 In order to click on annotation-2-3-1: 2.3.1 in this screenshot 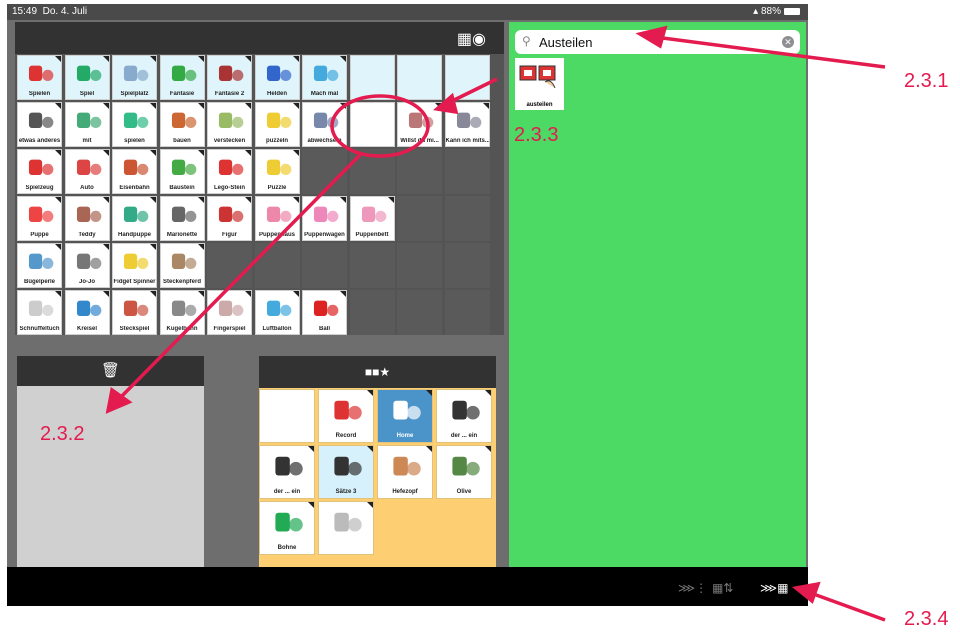, I will do `click(926, 81)`.